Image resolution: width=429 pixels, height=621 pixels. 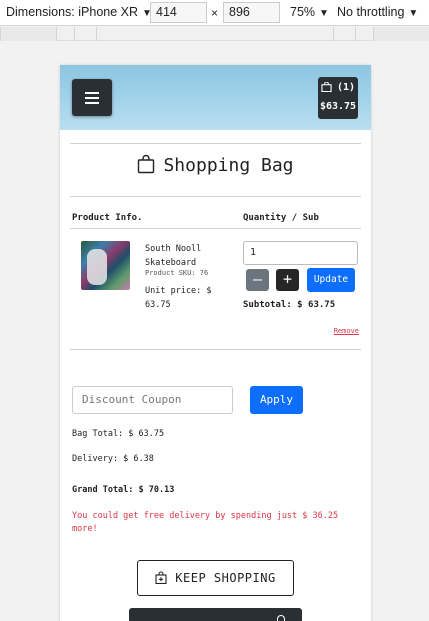 I want to click on media-query-ruler, so click(x=214, y=34).